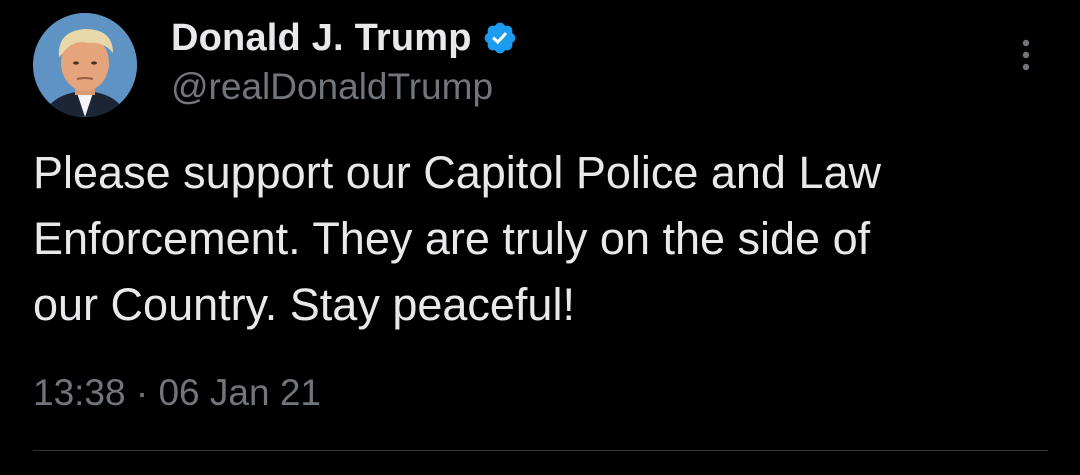  What do you see at coordinates (321, 38) in the screenshot?
I see `author-display-name: Donald J. Trump` at bounding box center [321, 38].